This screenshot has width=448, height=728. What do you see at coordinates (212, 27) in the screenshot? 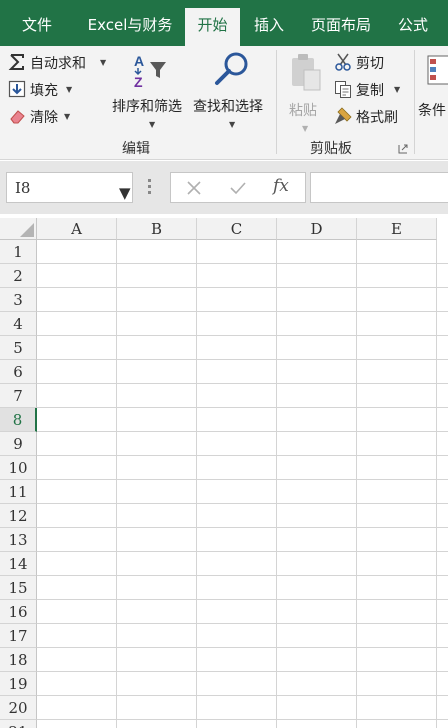
I see `tab-home: 开始` at bounding box center [212, 27].